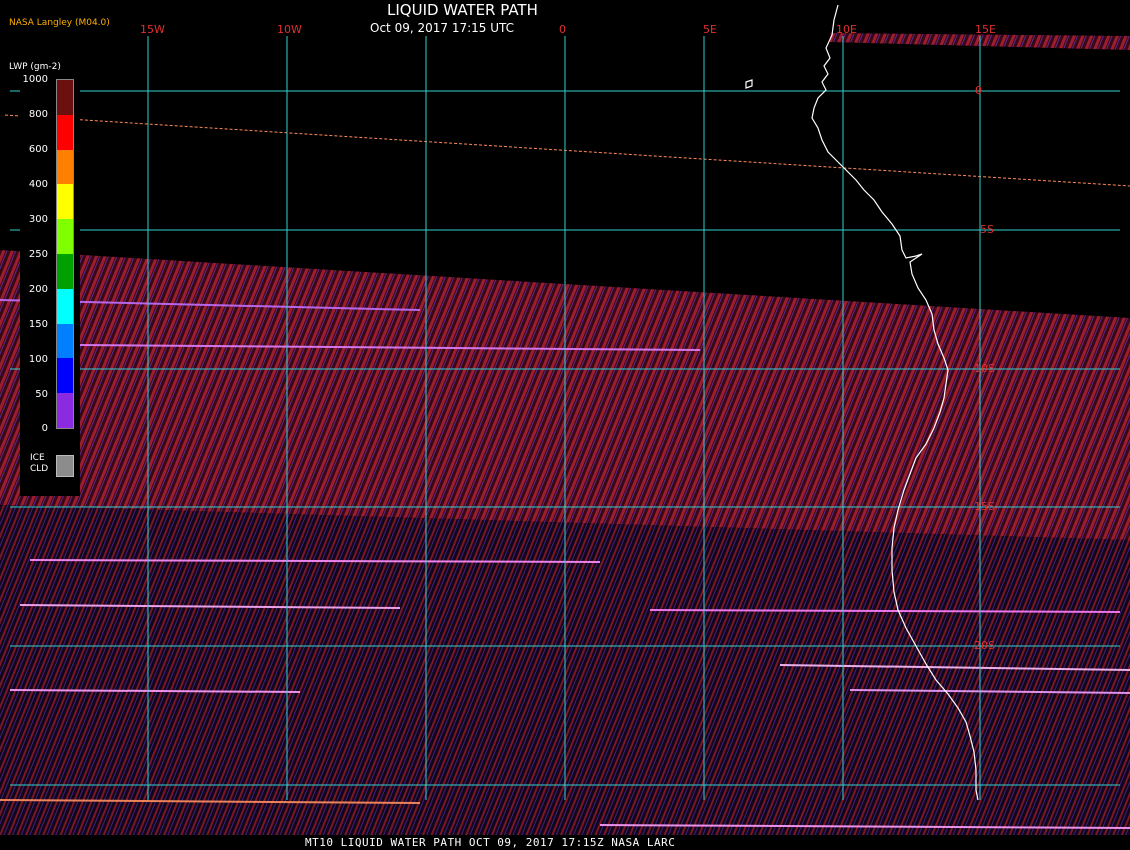  I want to click on lat-label-15s: 15S, so click(984, 506).